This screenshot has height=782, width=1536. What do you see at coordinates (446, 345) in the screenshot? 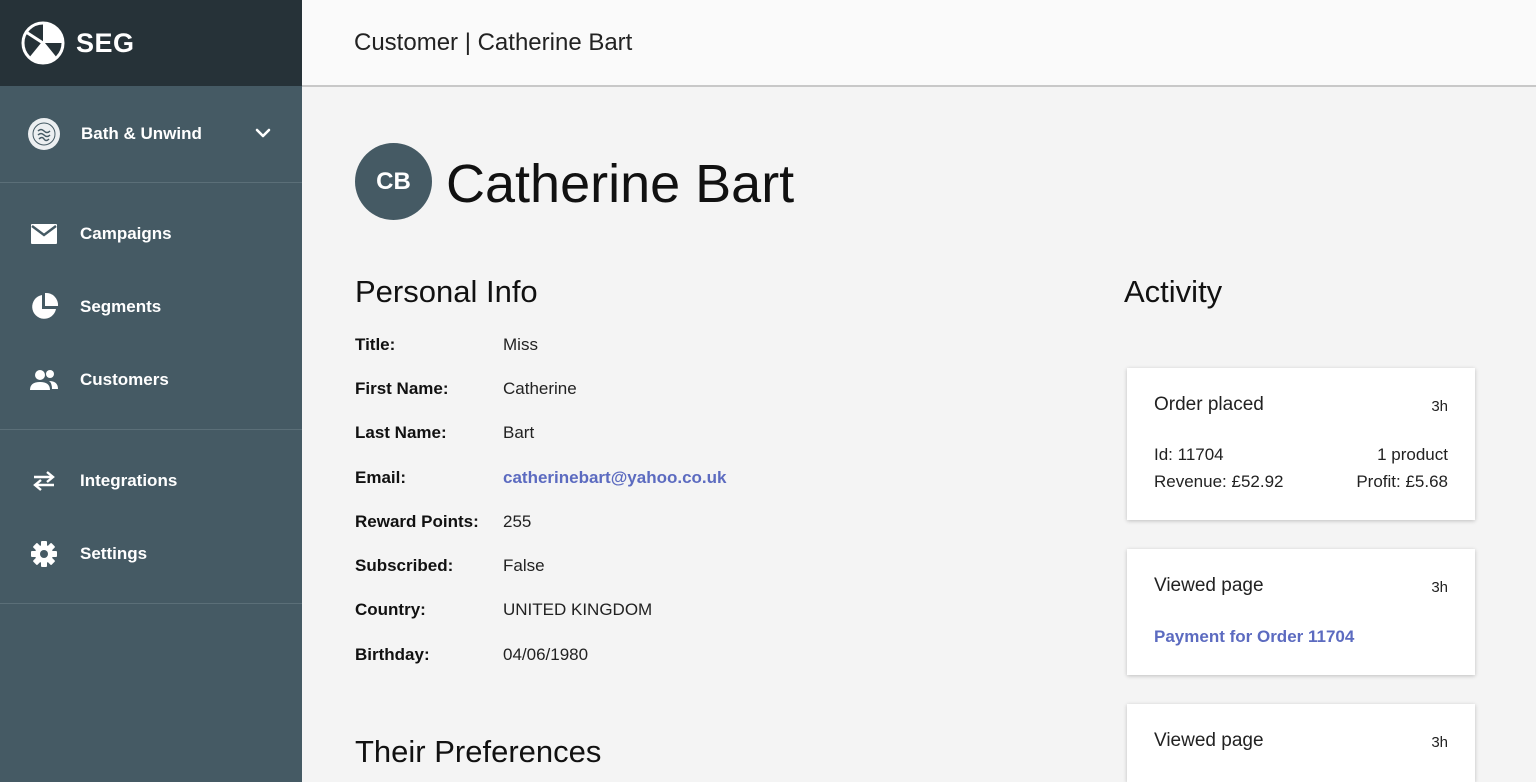
I see `info-row-title: Title: Miss` at bounding box center [446, 345].